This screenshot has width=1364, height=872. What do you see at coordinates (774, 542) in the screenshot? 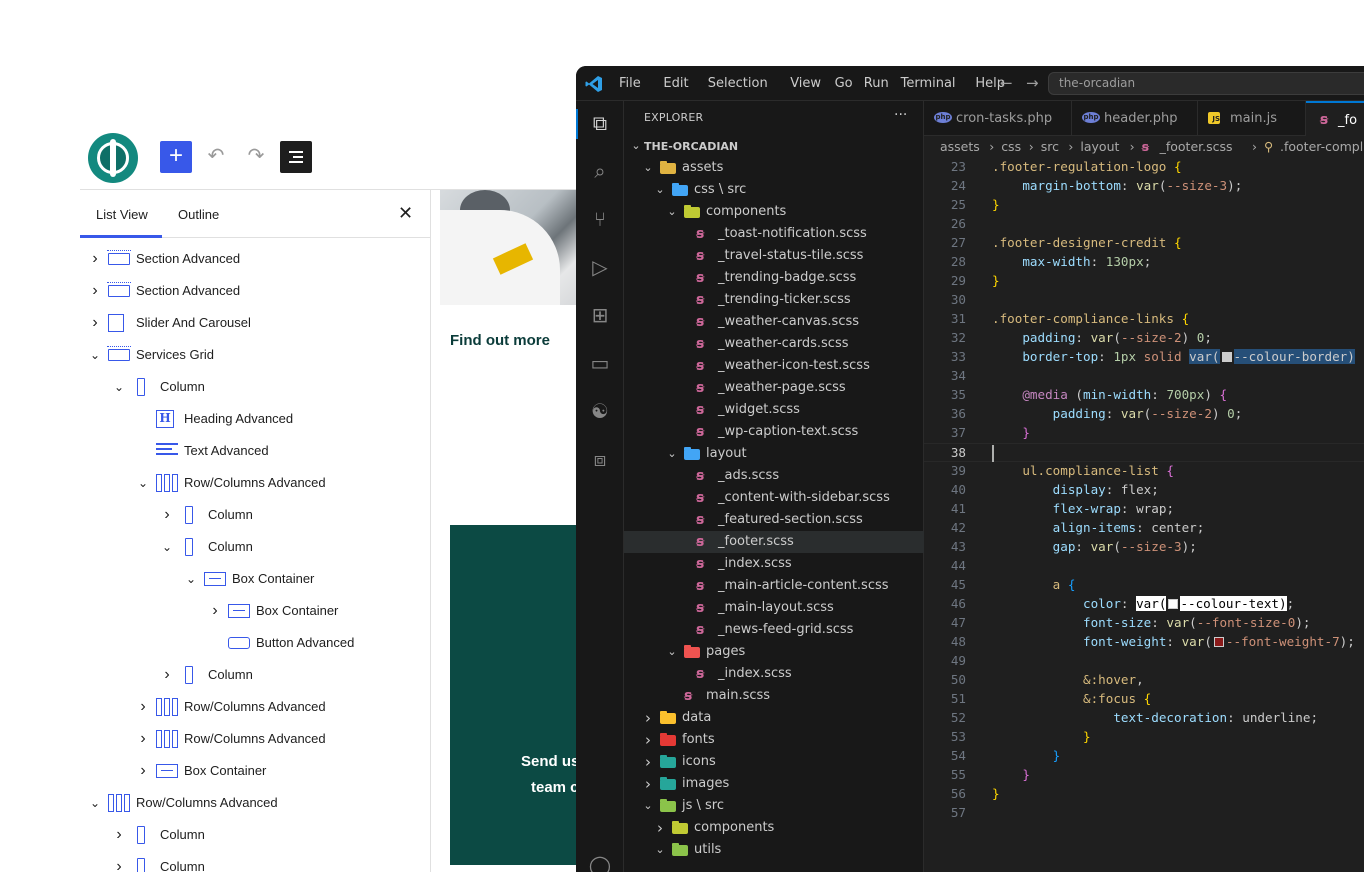
I see `file-item: ꞩ _footer.scss` at bounding box center [774, 542].